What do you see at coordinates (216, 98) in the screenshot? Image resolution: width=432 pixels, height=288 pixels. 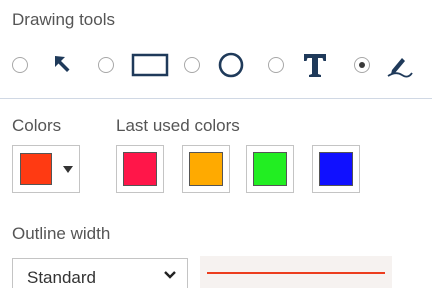 I see `section-divider` at bounding box center [216, 98].